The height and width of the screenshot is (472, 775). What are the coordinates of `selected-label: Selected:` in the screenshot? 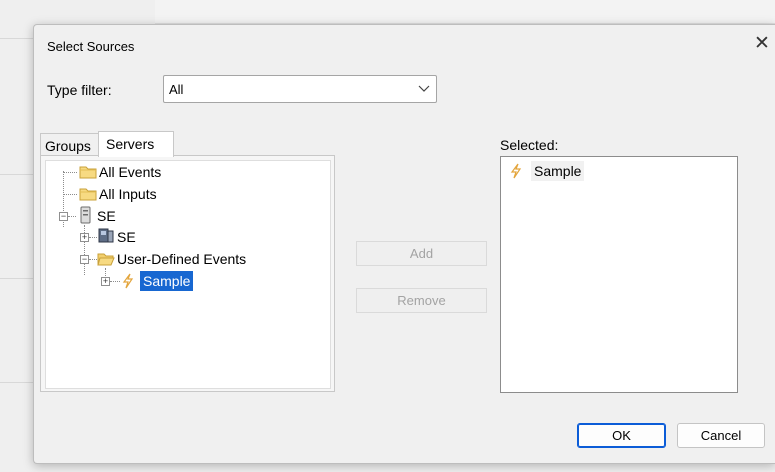 It's located at (529, 145).